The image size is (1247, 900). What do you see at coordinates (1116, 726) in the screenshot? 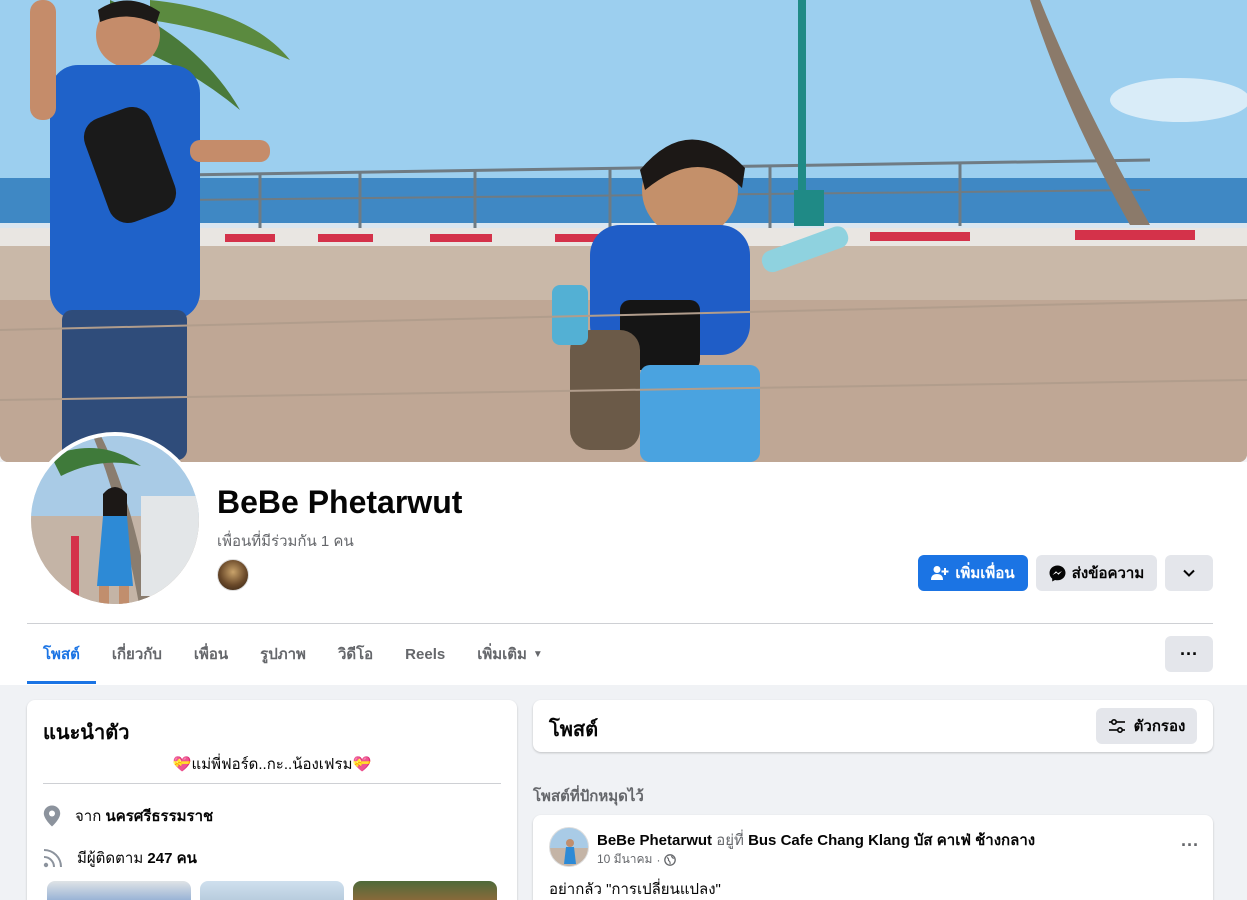
I see `sliders-icon` at bounding box center [1116, 726].